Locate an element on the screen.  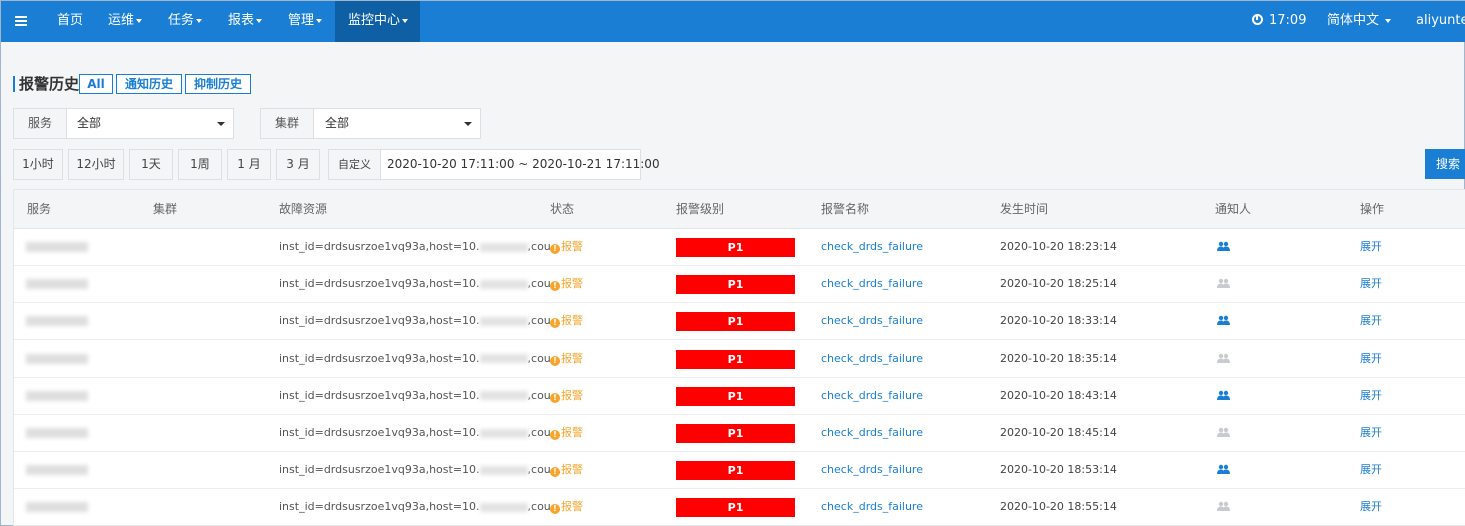
nav-tasks-label: 任务 is located at coordinates (181, 20).